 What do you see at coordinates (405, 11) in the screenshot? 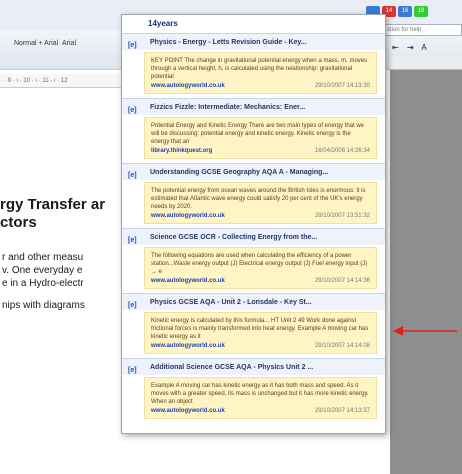
I see `tray-badge: 16` at bounding box center [405, 11].